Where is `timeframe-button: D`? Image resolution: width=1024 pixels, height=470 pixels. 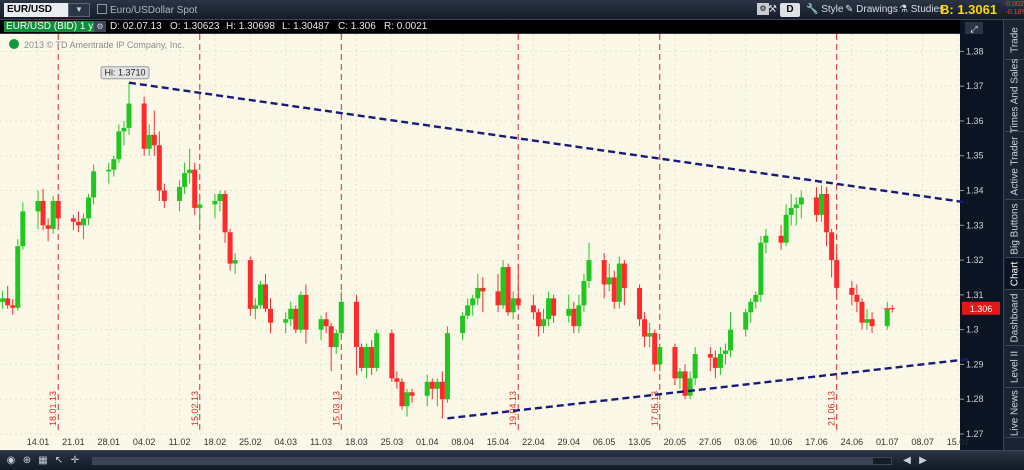
timeframe-button: D is located at coordinates (790, 10).